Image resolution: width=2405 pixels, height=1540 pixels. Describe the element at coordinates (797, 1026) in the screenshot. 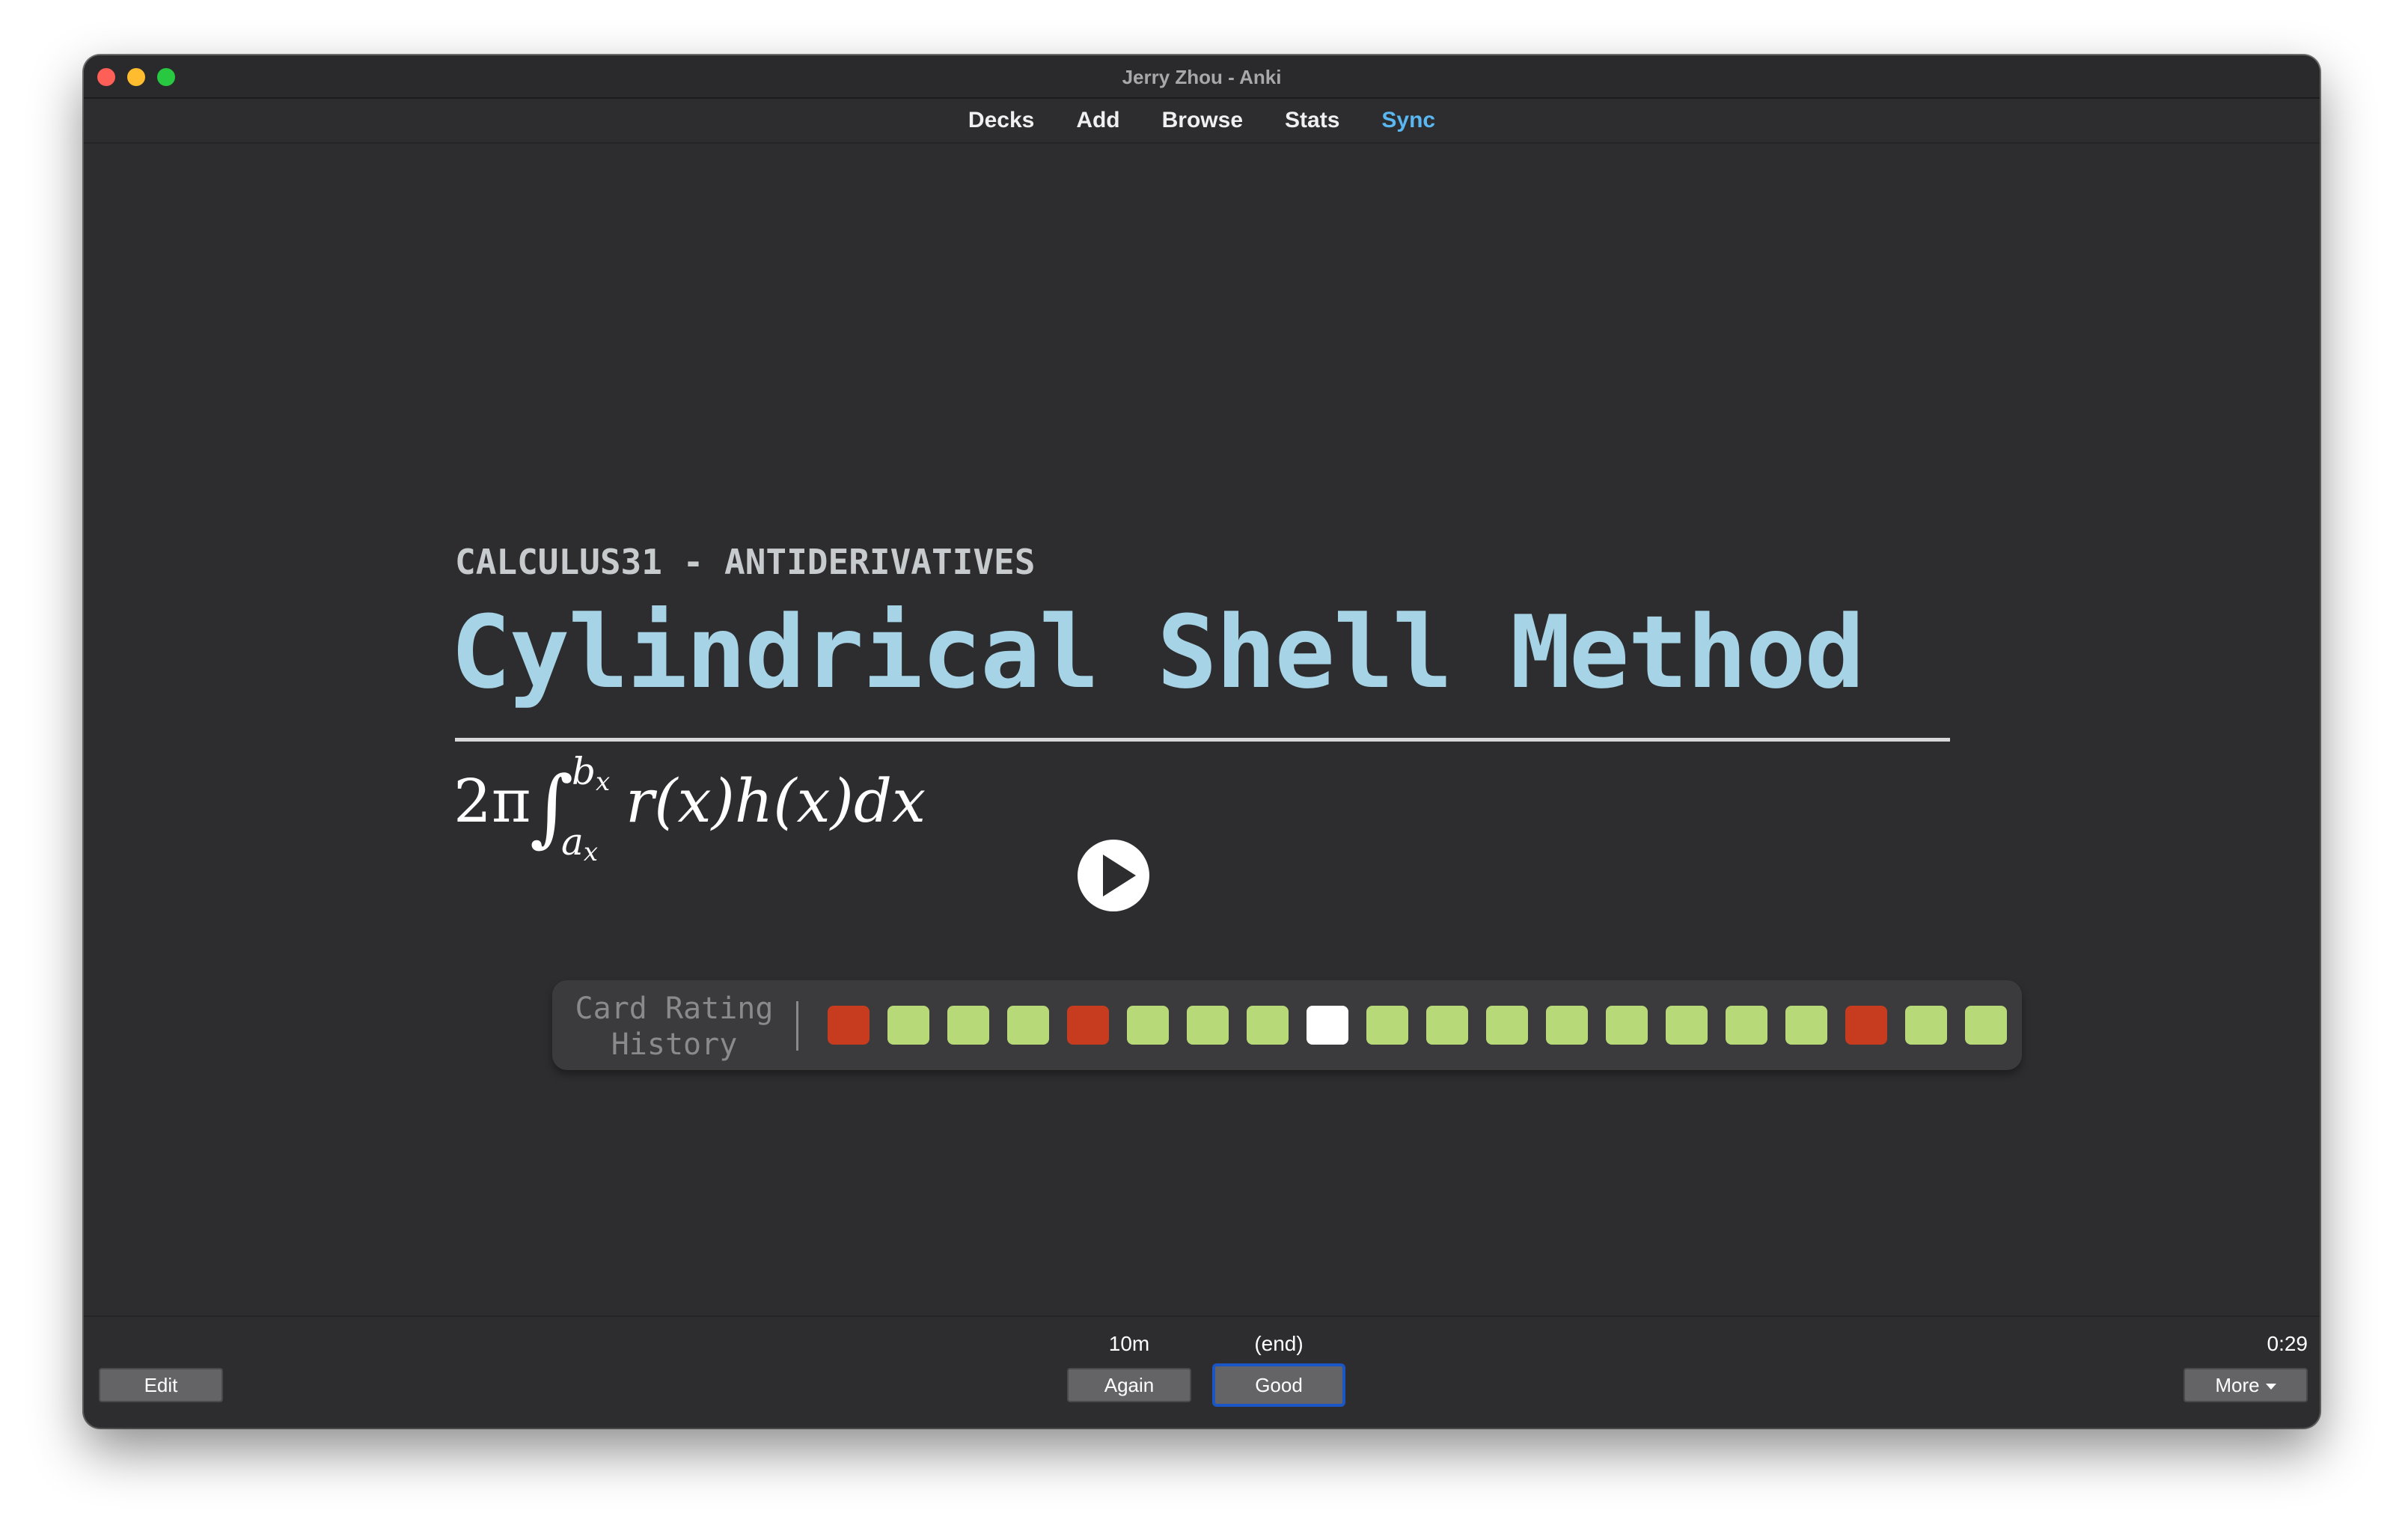

I see `history-divider` at that location.